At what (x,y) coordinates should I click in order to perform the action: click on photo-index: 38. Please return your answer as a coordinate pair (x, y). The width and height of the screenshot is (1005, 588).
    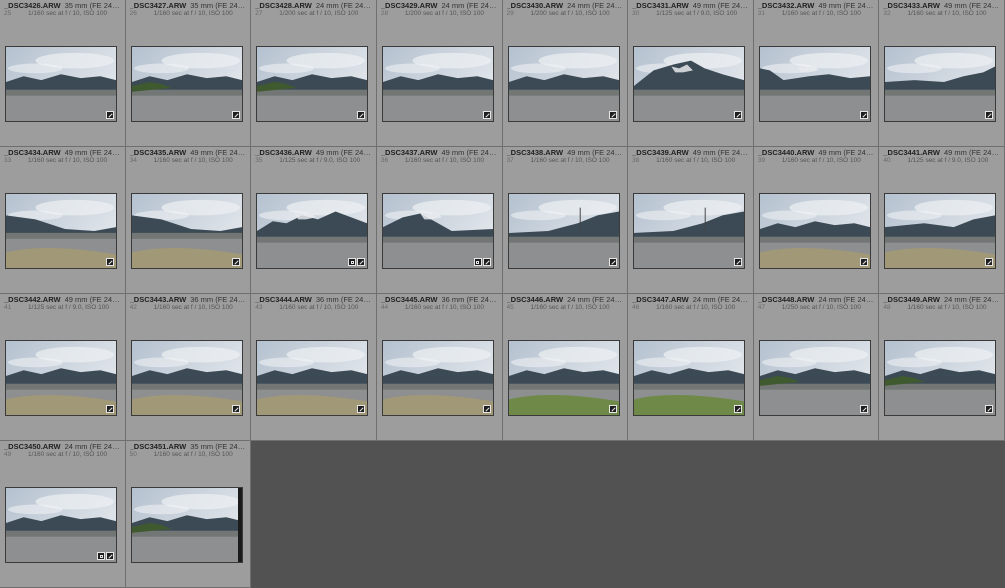
    Looking at the image, I should click on (636, 160).